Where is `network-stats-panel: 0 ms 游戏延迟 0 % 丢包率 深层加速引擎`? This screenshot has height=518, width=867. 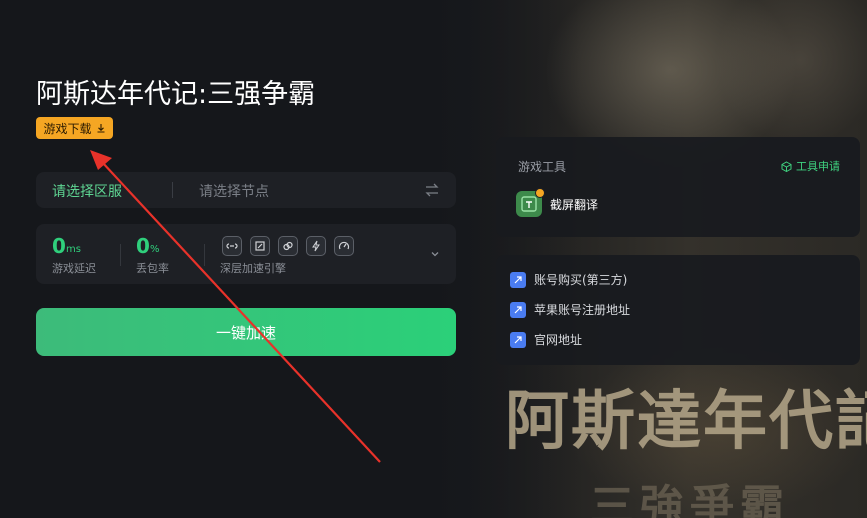
network-stats-panel: 0 ms 游戏延迟 0 % 丢包率 深层加速引擎 is located at coordinates (246, 254).